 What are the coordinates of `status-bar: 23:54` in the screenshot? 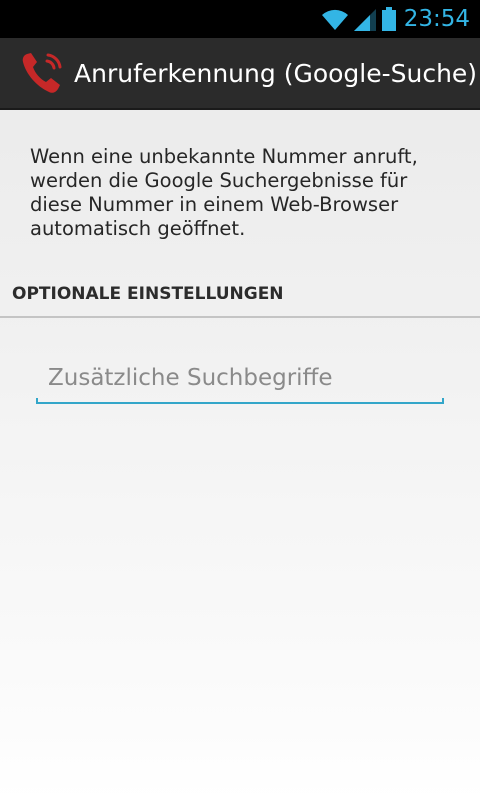 It's located at (240, 19).